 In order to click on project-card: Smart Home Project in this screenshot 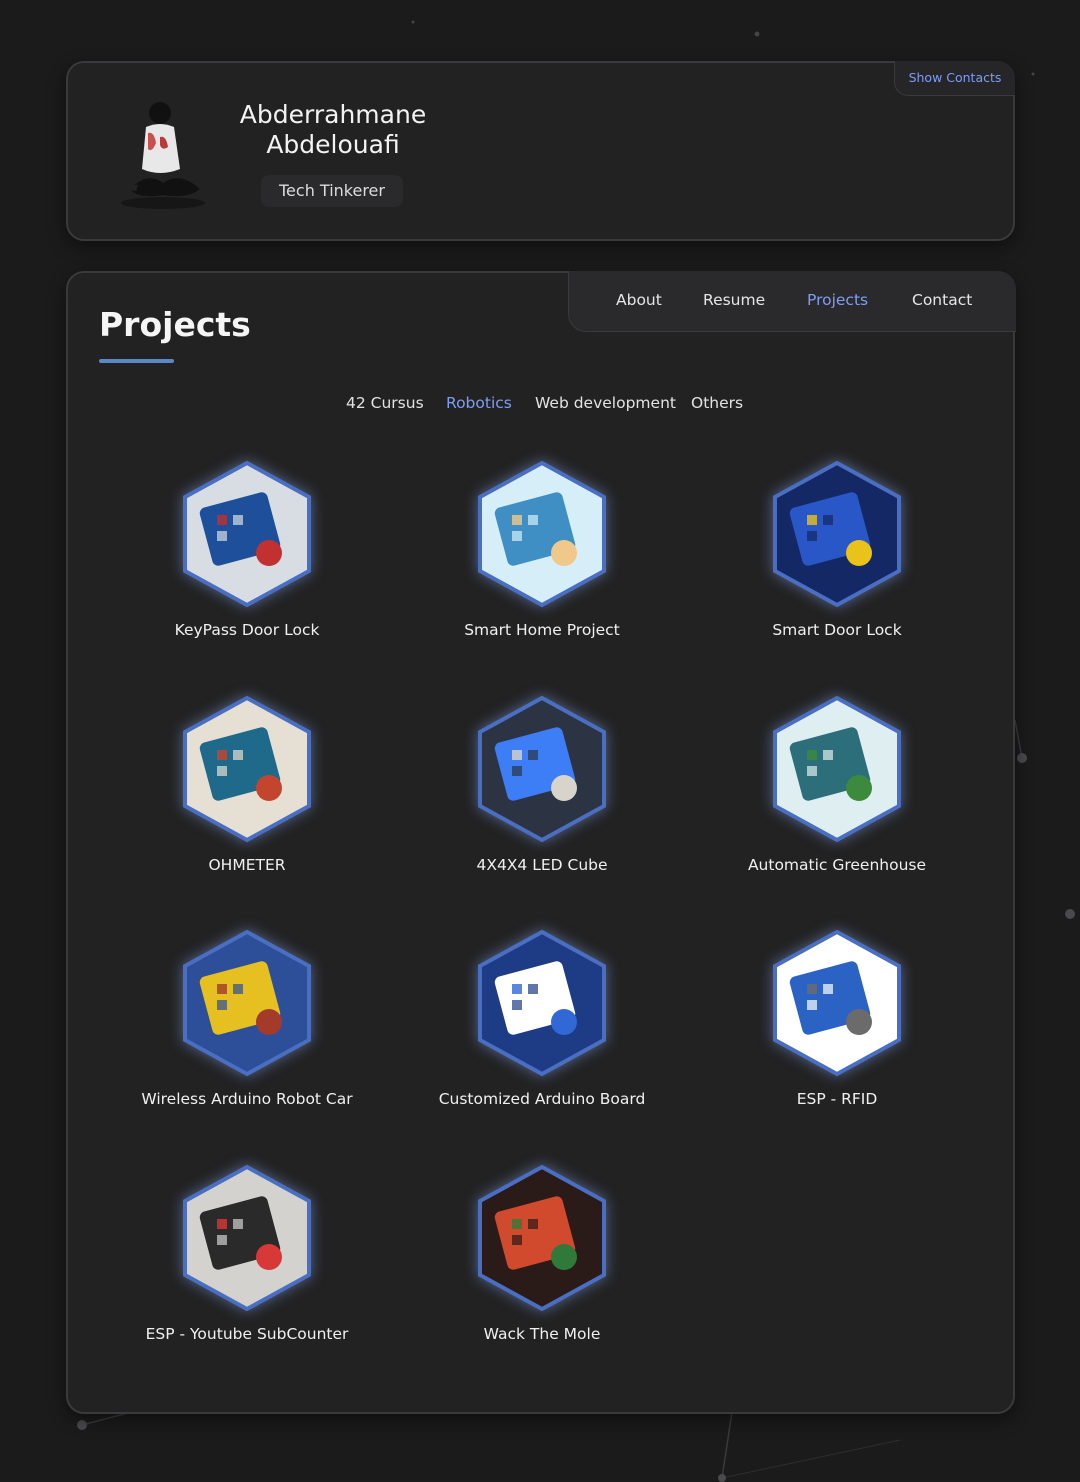, I will do `click(542, 549)`.